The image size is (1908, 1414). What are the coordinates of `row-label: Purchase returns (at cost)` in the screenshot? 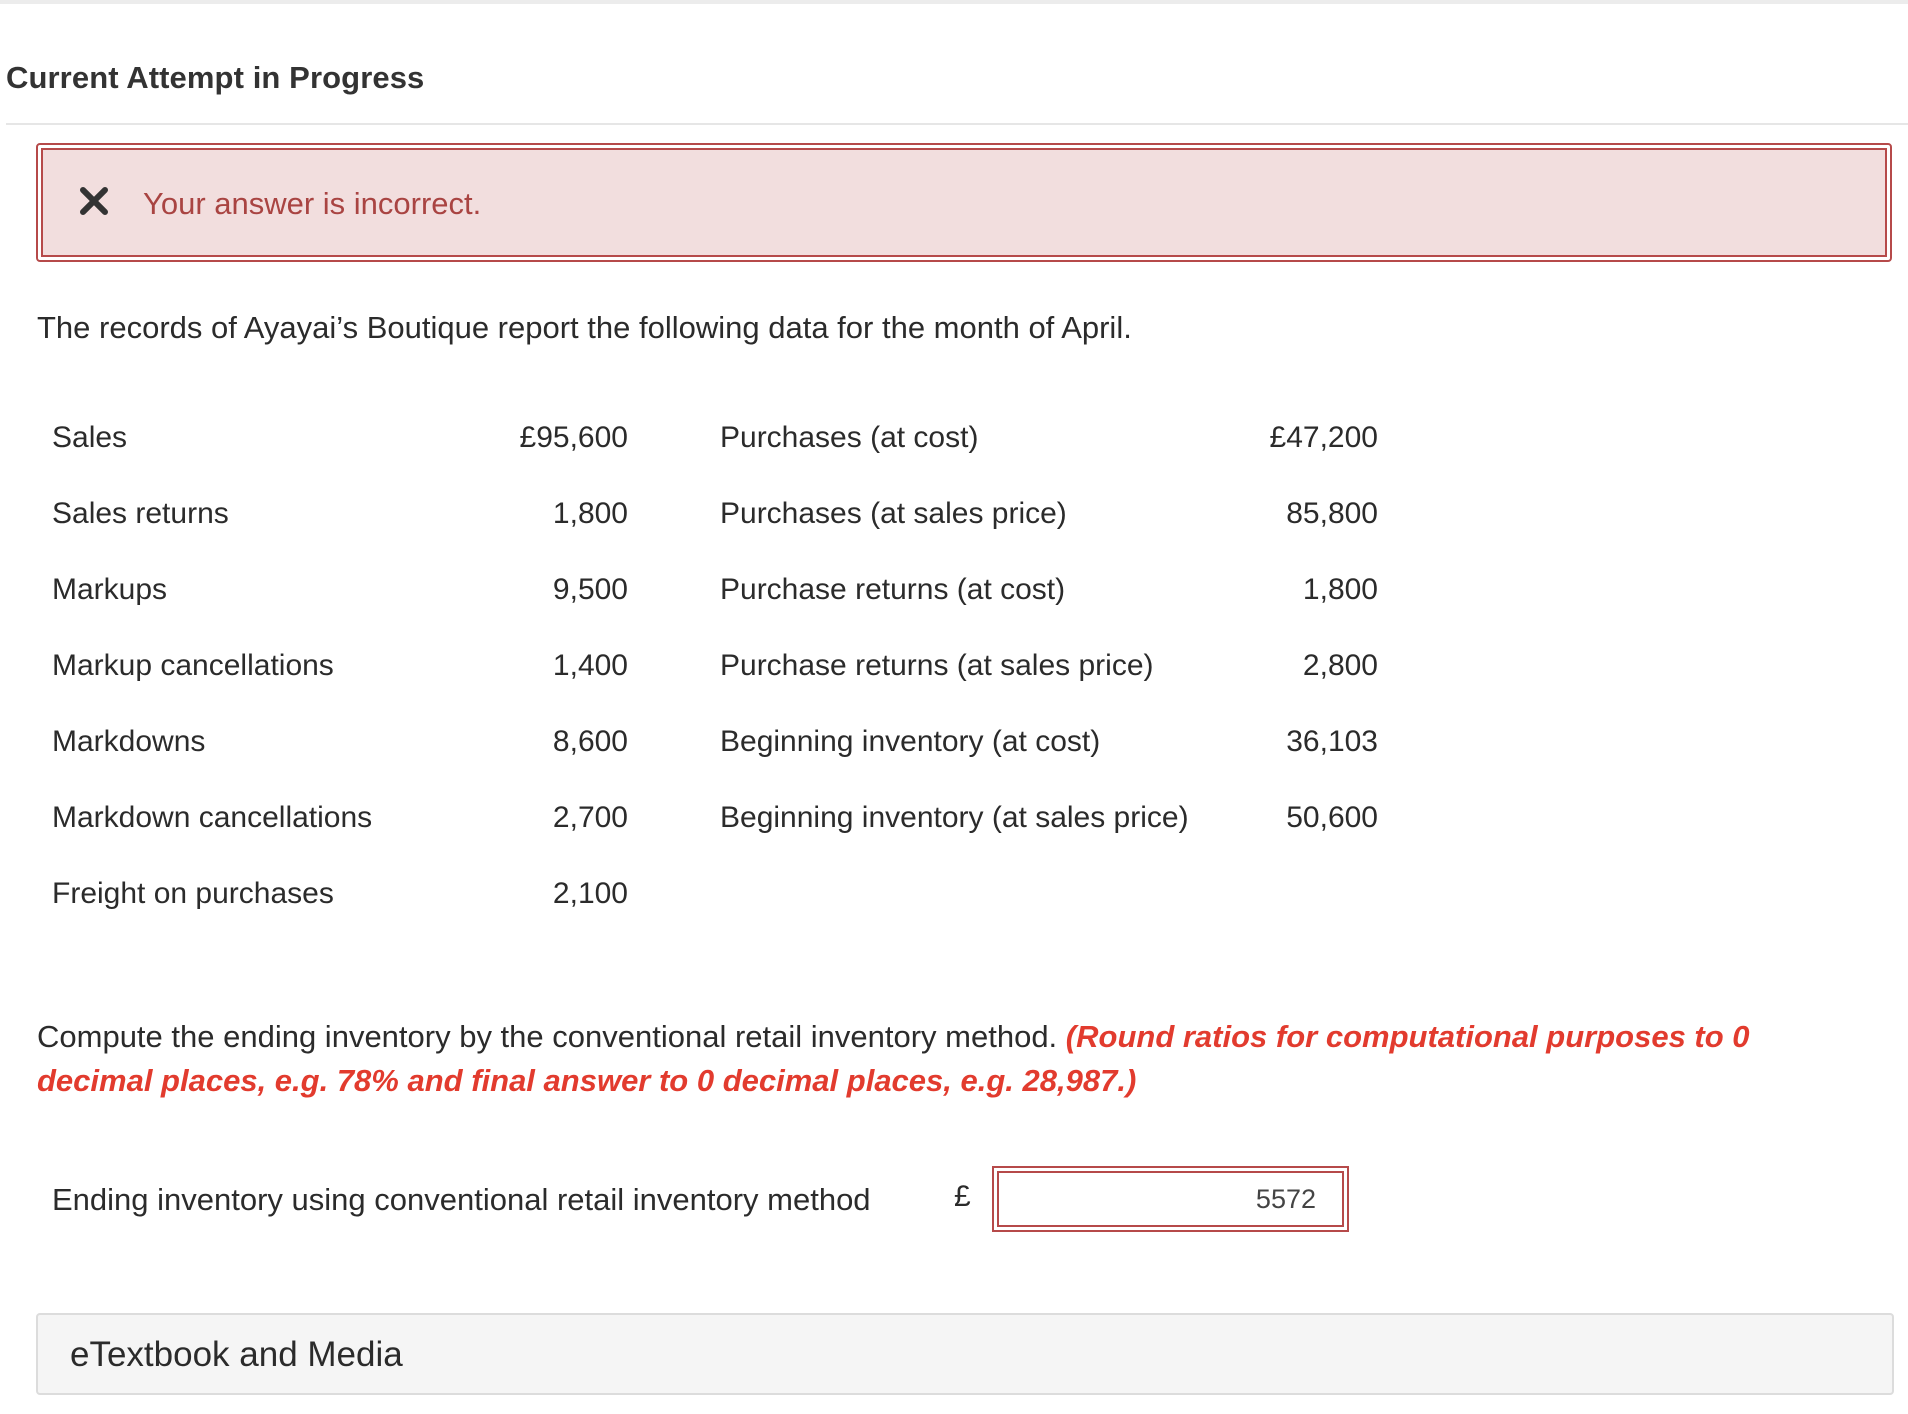 It's located at (893, 589).